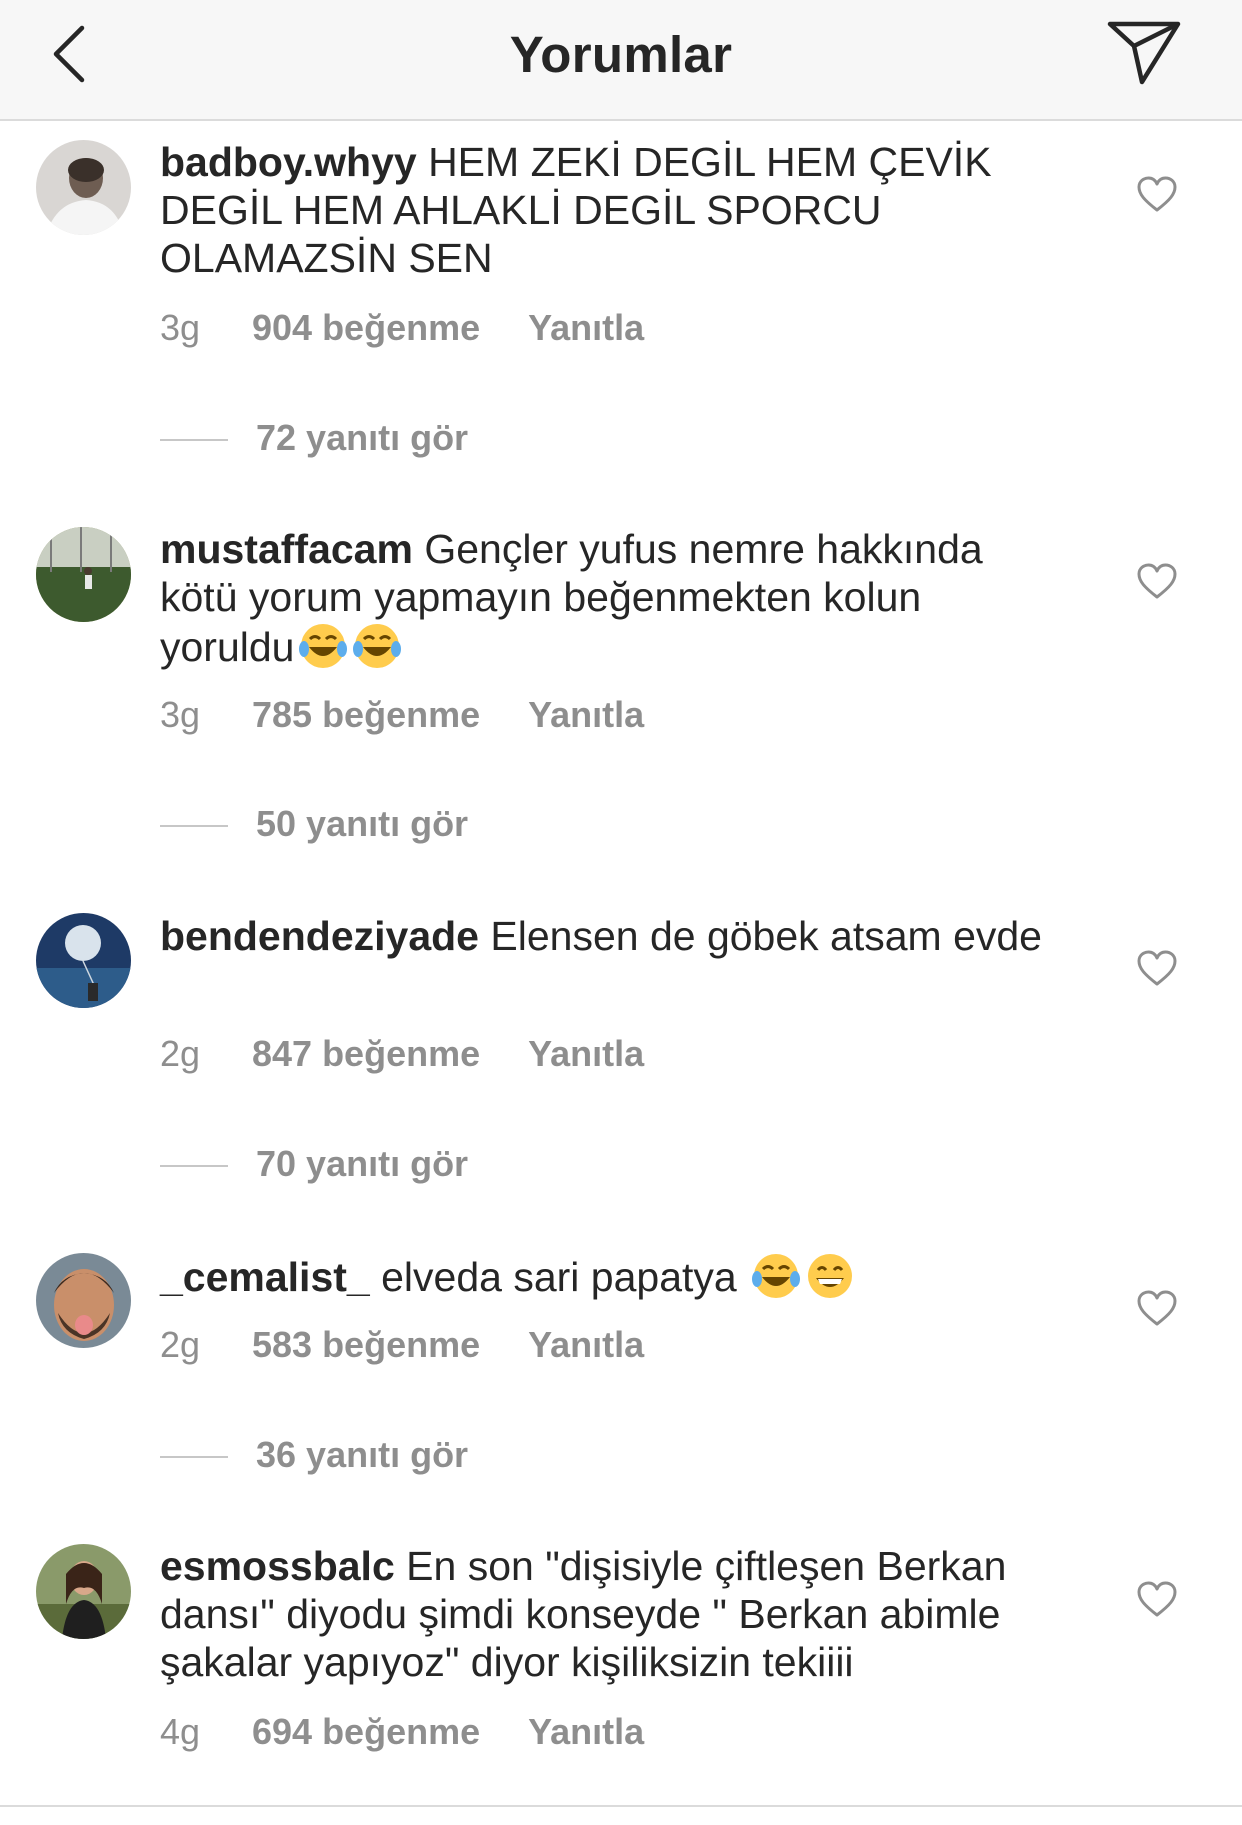  Describe the element at coordinates (766, 936) in the screenshot. I see `comment-body: Elensen de göbek atsam evde` at that location.